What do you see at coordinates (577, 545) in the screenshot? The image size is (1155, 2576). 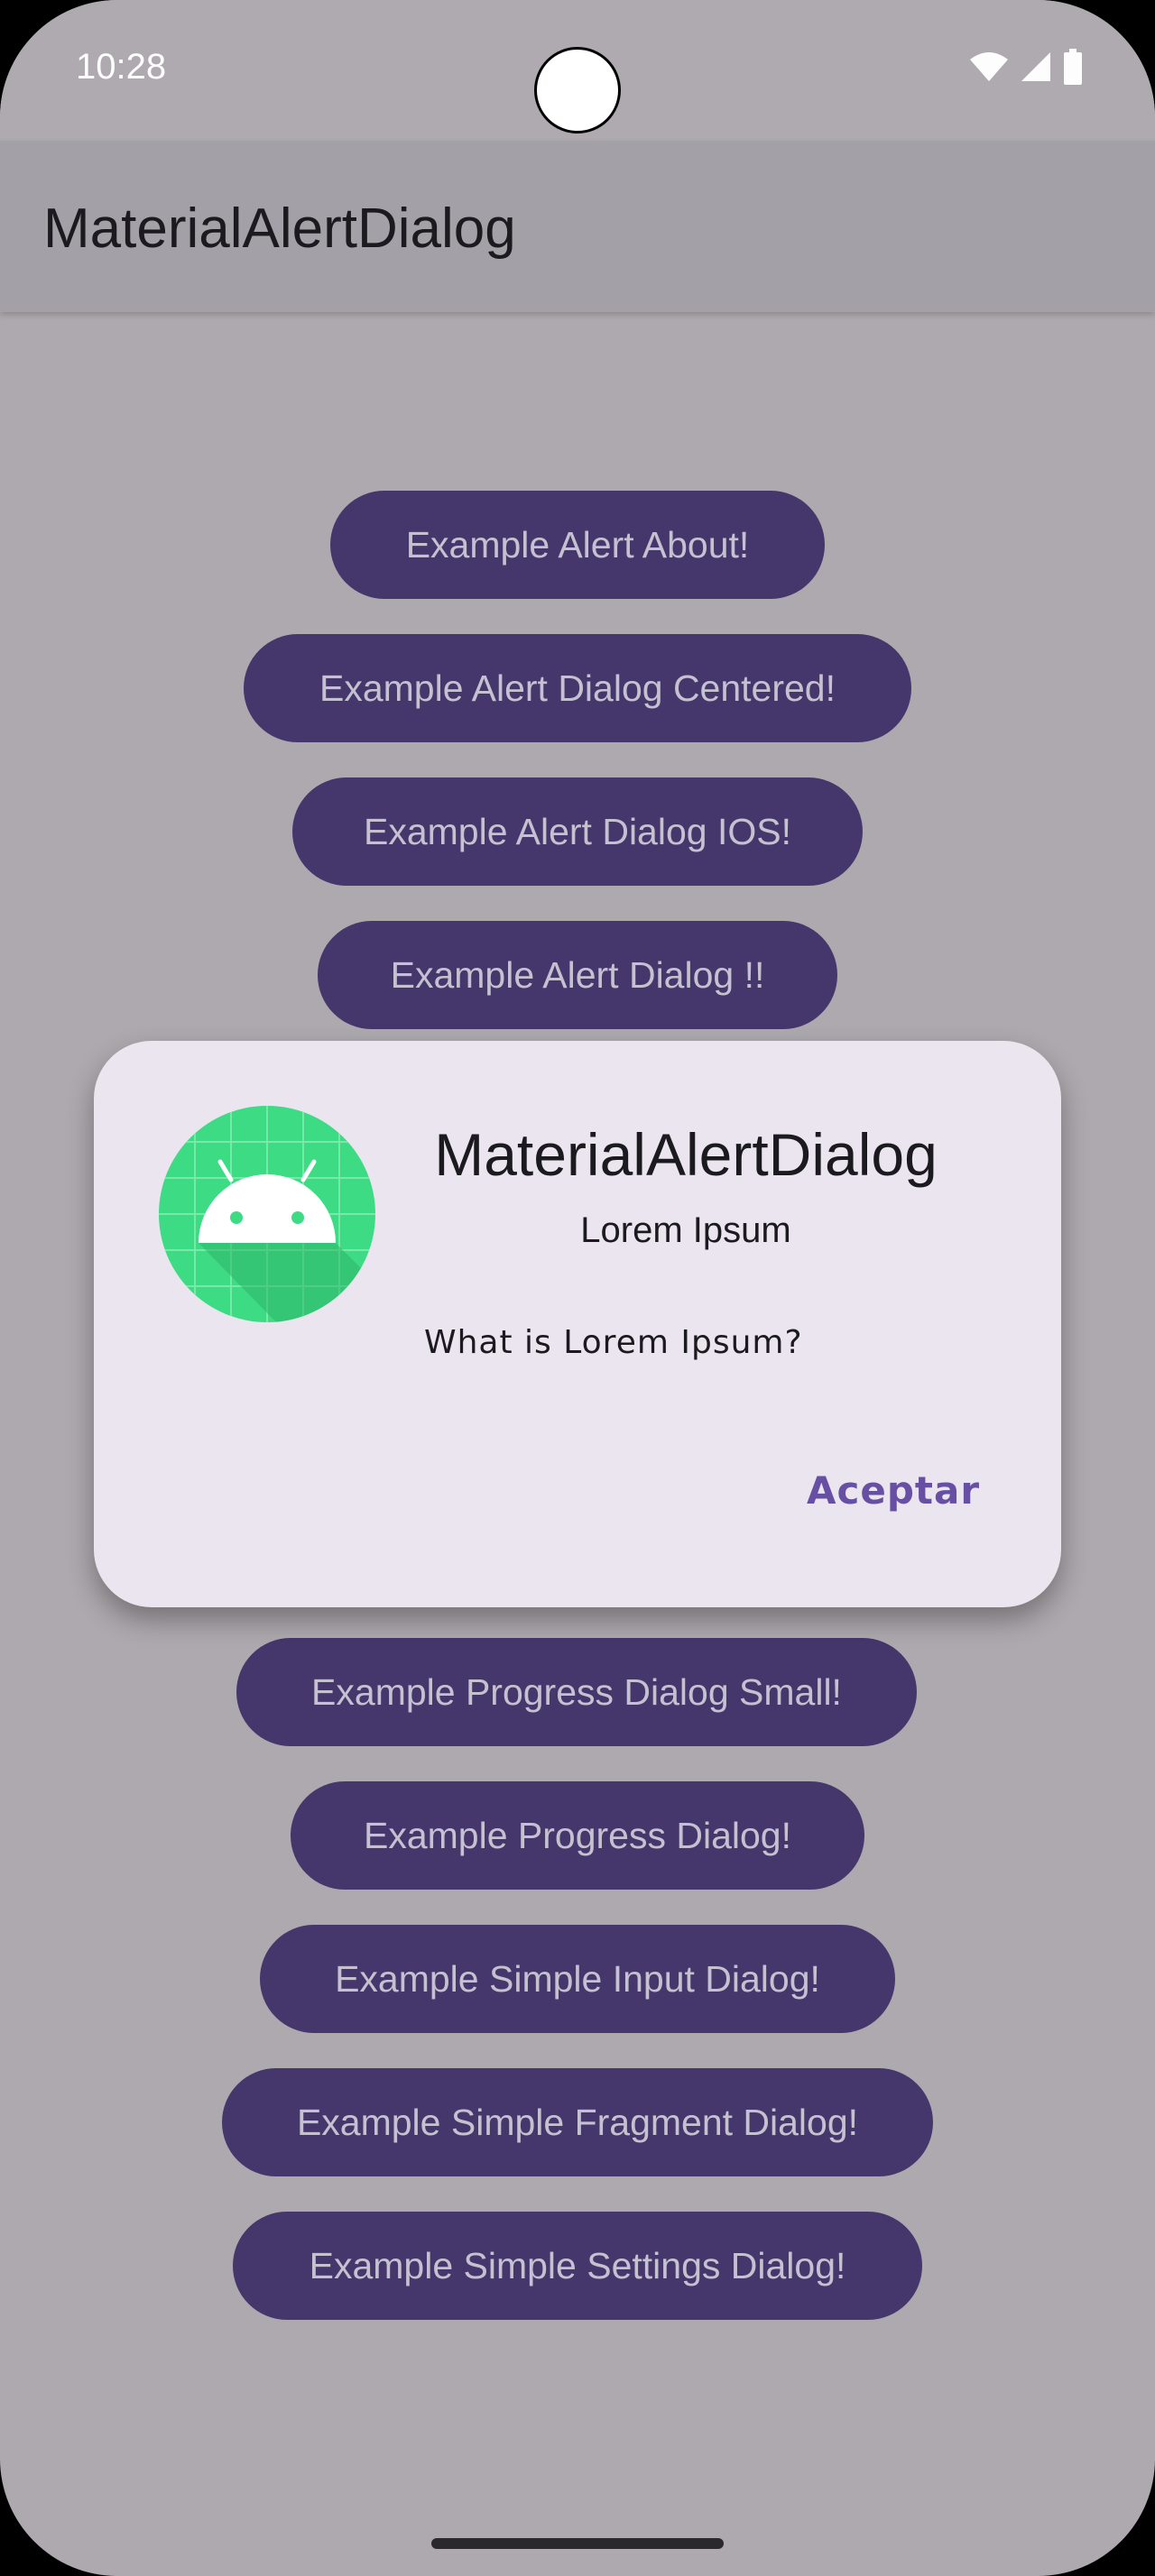 I see `alert-about-button: Example Alert About!` at bounding box center [577, 545].